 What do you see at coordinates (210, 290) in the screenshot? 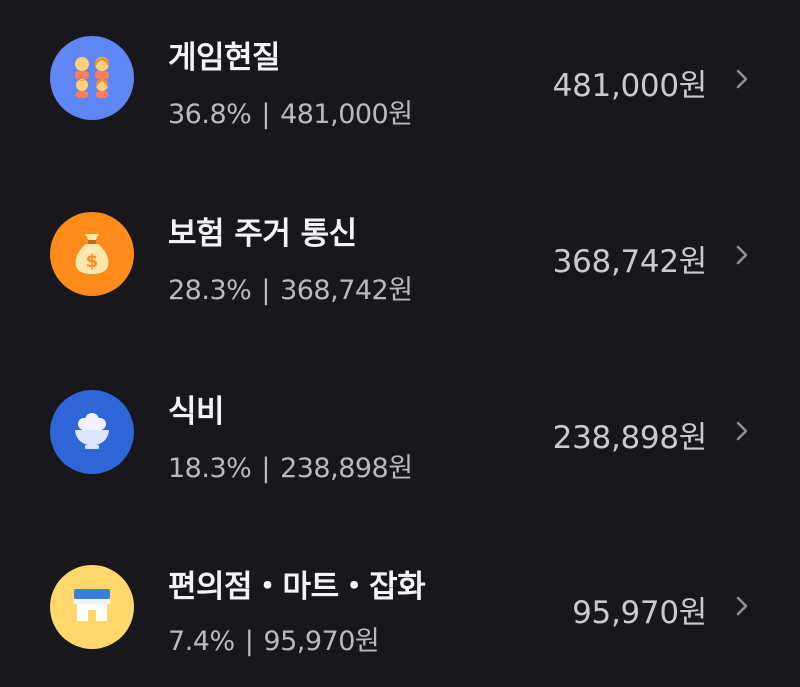
I see `category-percent: 28.3%` at bounding box center [210, 290].